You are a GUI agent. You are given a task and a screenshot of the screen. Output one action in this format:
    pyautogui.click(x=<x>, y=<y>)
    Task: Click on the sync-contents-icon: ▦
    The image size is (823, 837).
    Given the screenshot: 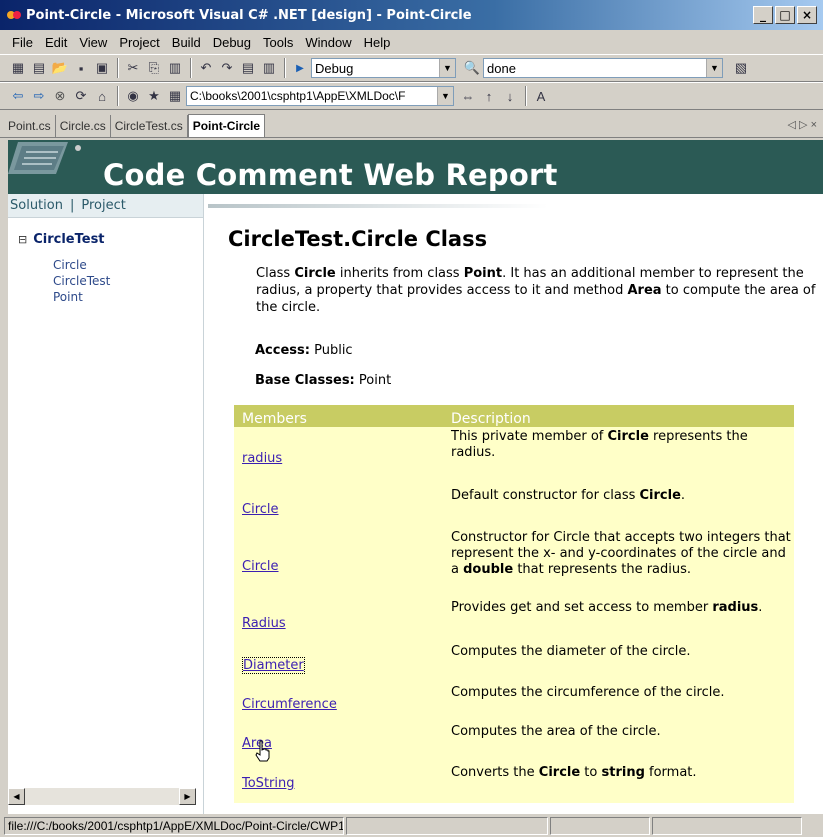 What is the action you would take?
    pyautogui.click(x=175, y=96)
    